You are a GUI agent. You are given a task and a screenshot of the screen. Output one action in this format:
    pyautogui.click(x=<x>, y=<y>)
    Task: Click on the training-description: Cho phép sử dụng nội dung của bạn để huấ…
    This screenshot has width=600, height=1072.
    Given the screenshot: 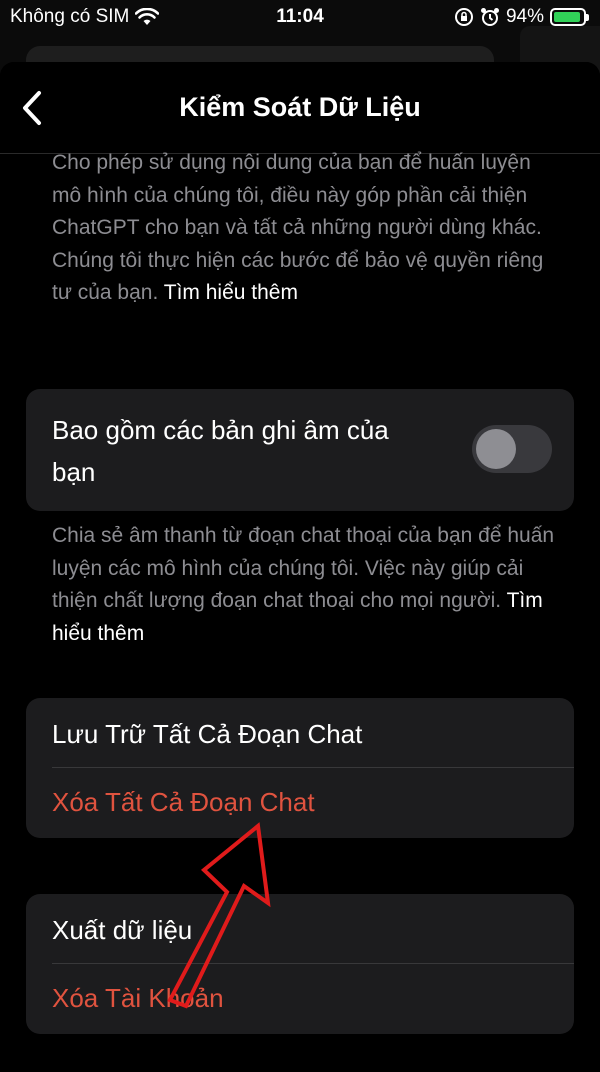 What is the action you would take?
    pyautogui.click(x=307, y=228)
    